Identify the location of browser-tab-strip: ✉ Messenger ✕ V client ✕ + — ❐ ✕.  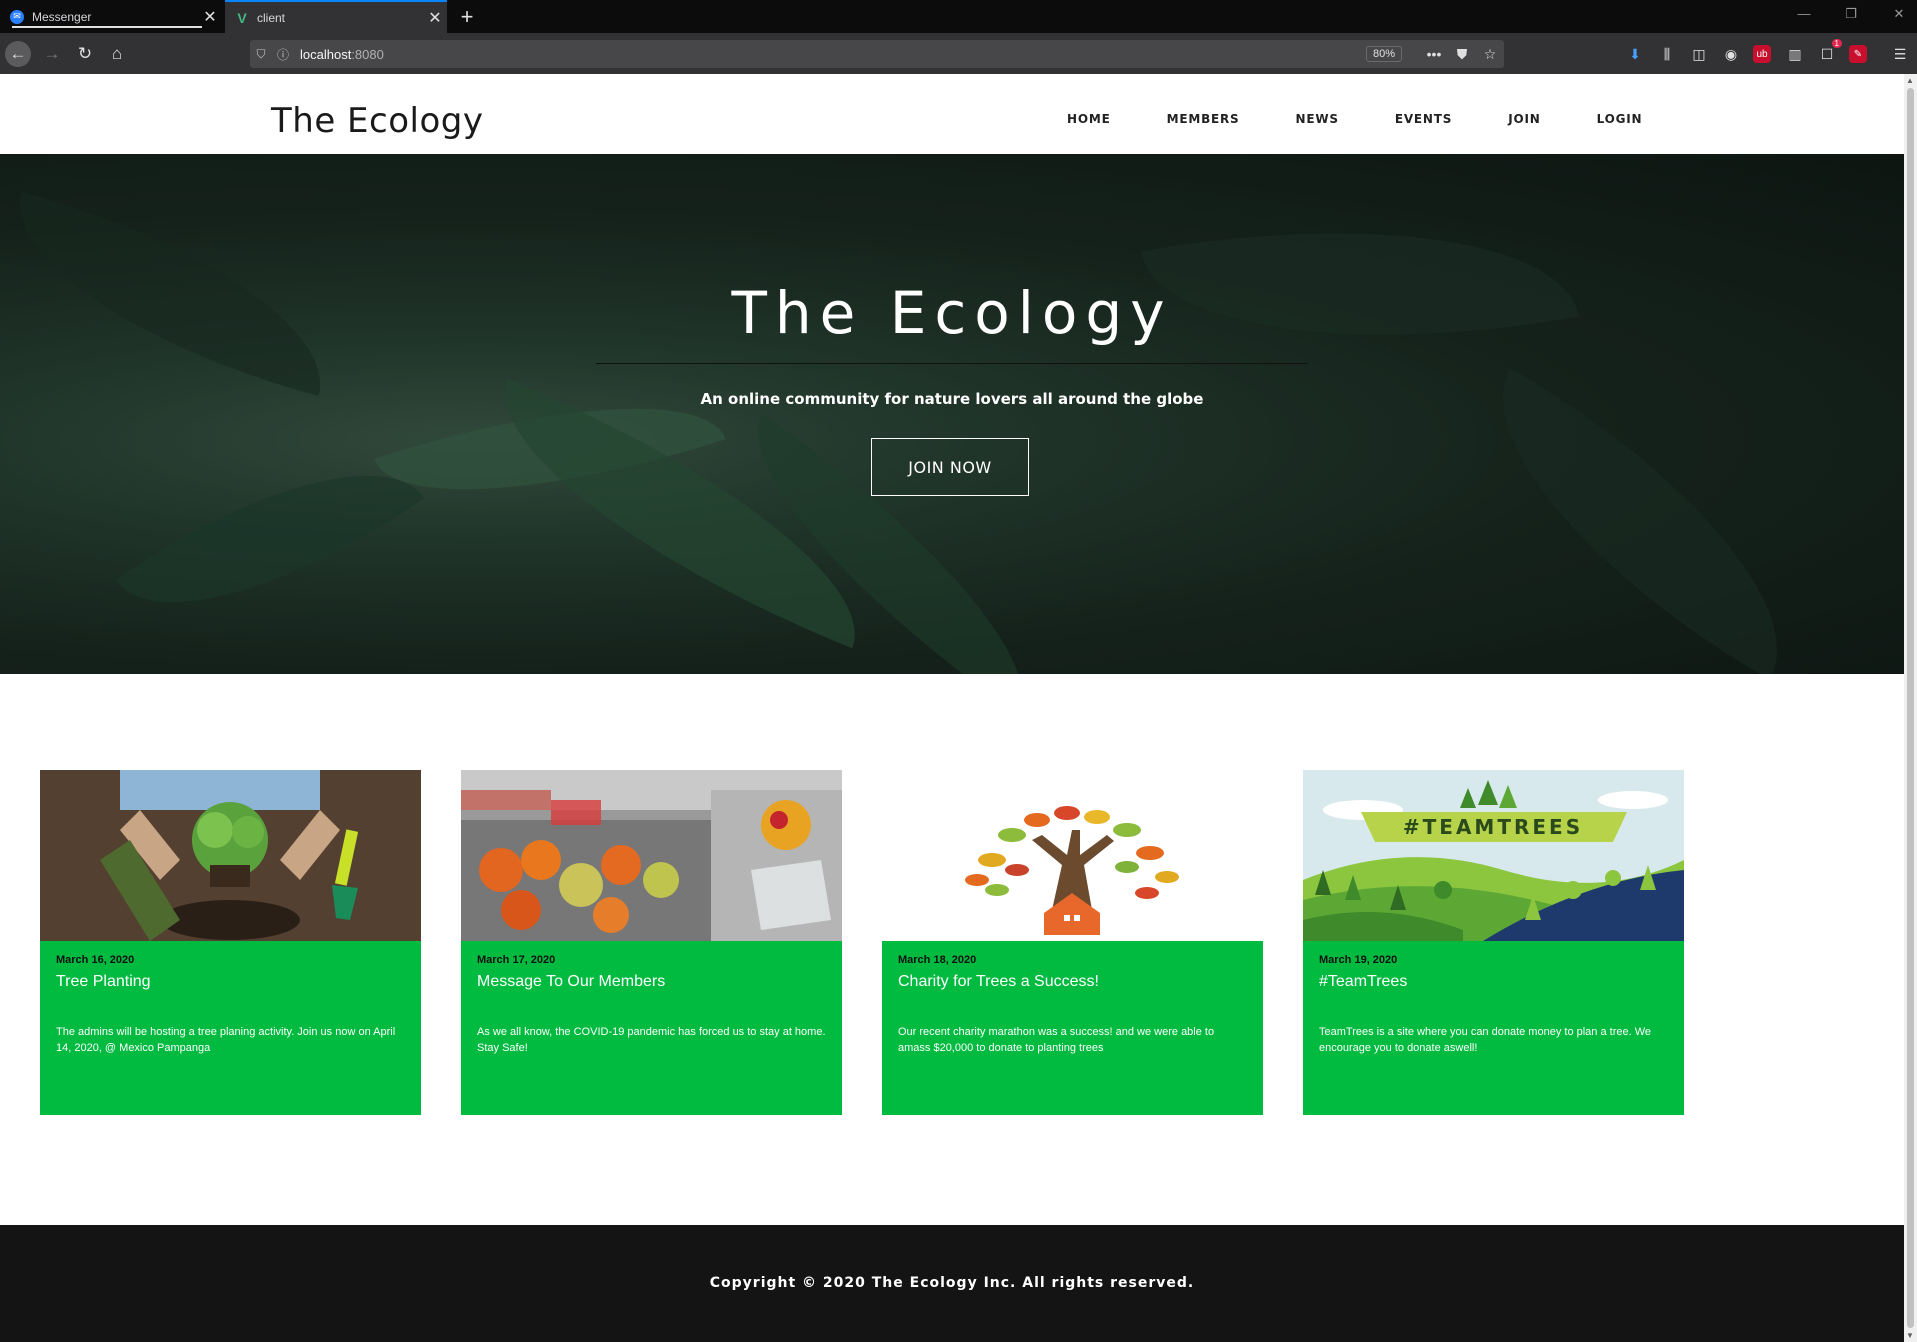
(958, 16).